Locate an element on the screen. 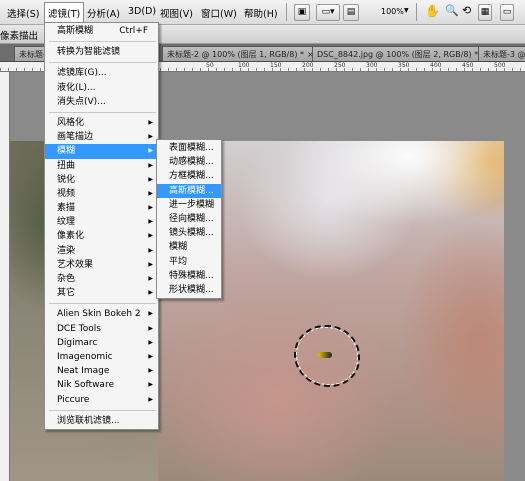 Image resolution: width=525 pixels, height=481 pixels. menu-item-label: 杂色 is located at coordinates (66, 279).